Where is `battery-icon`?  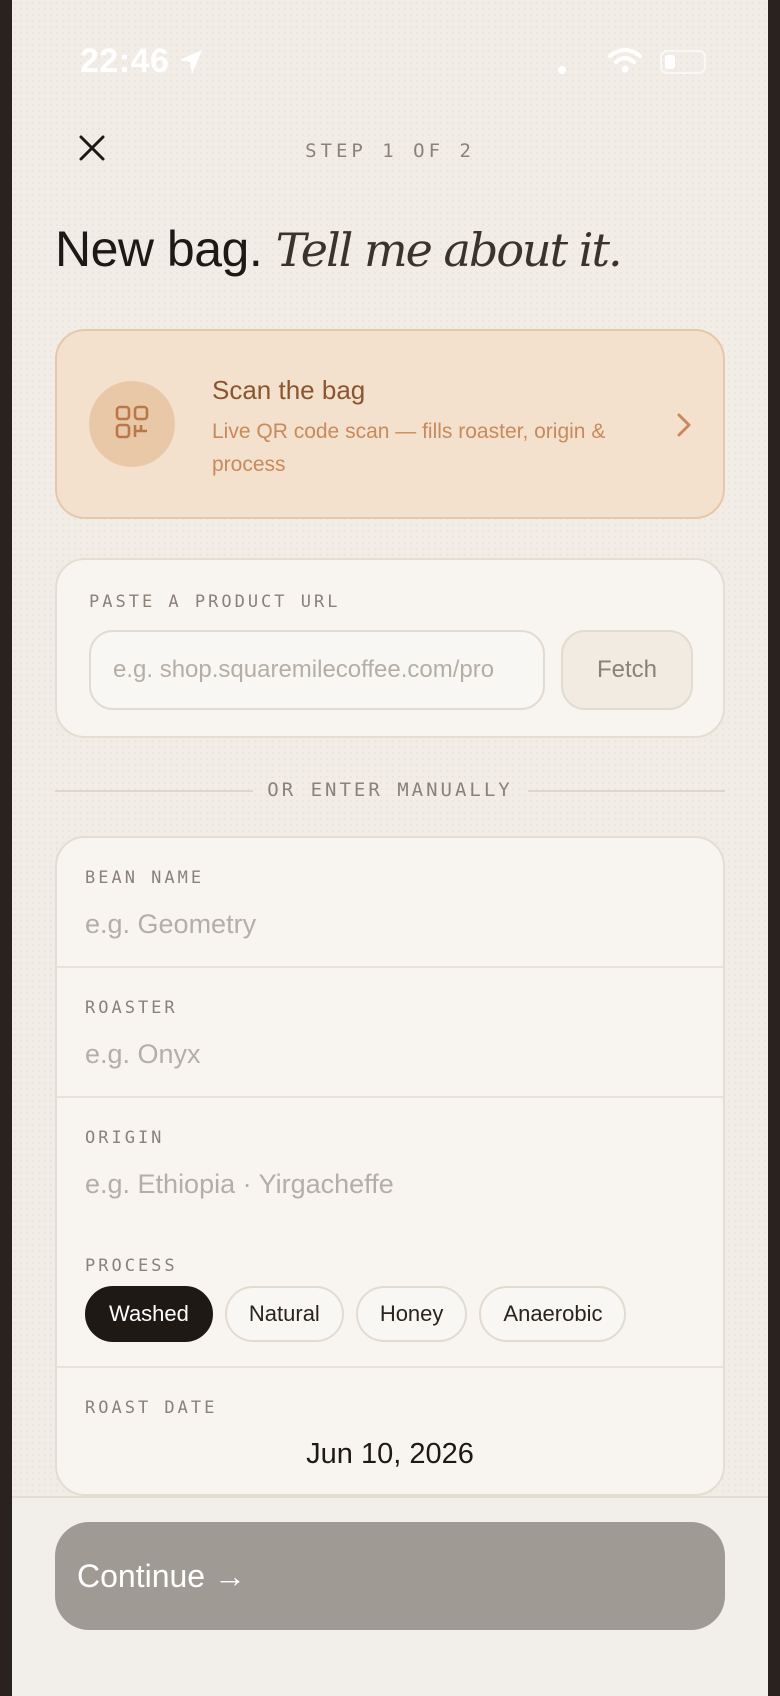 battery-icon is located at coordinates (683, 62).